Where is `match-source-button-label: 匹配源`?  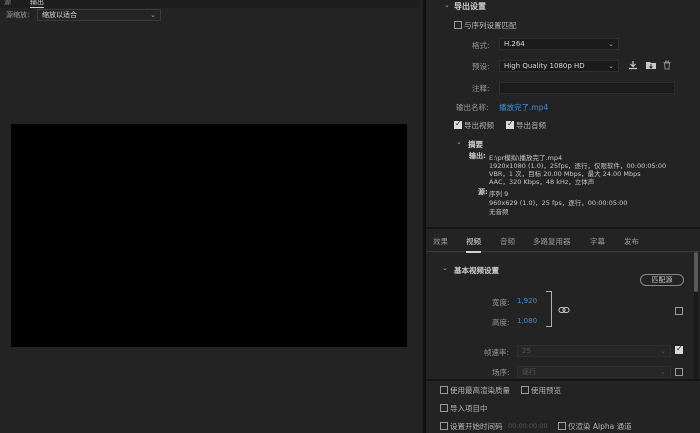 match-source-button-label: 匹配源 is located at coordinates (662, 280).